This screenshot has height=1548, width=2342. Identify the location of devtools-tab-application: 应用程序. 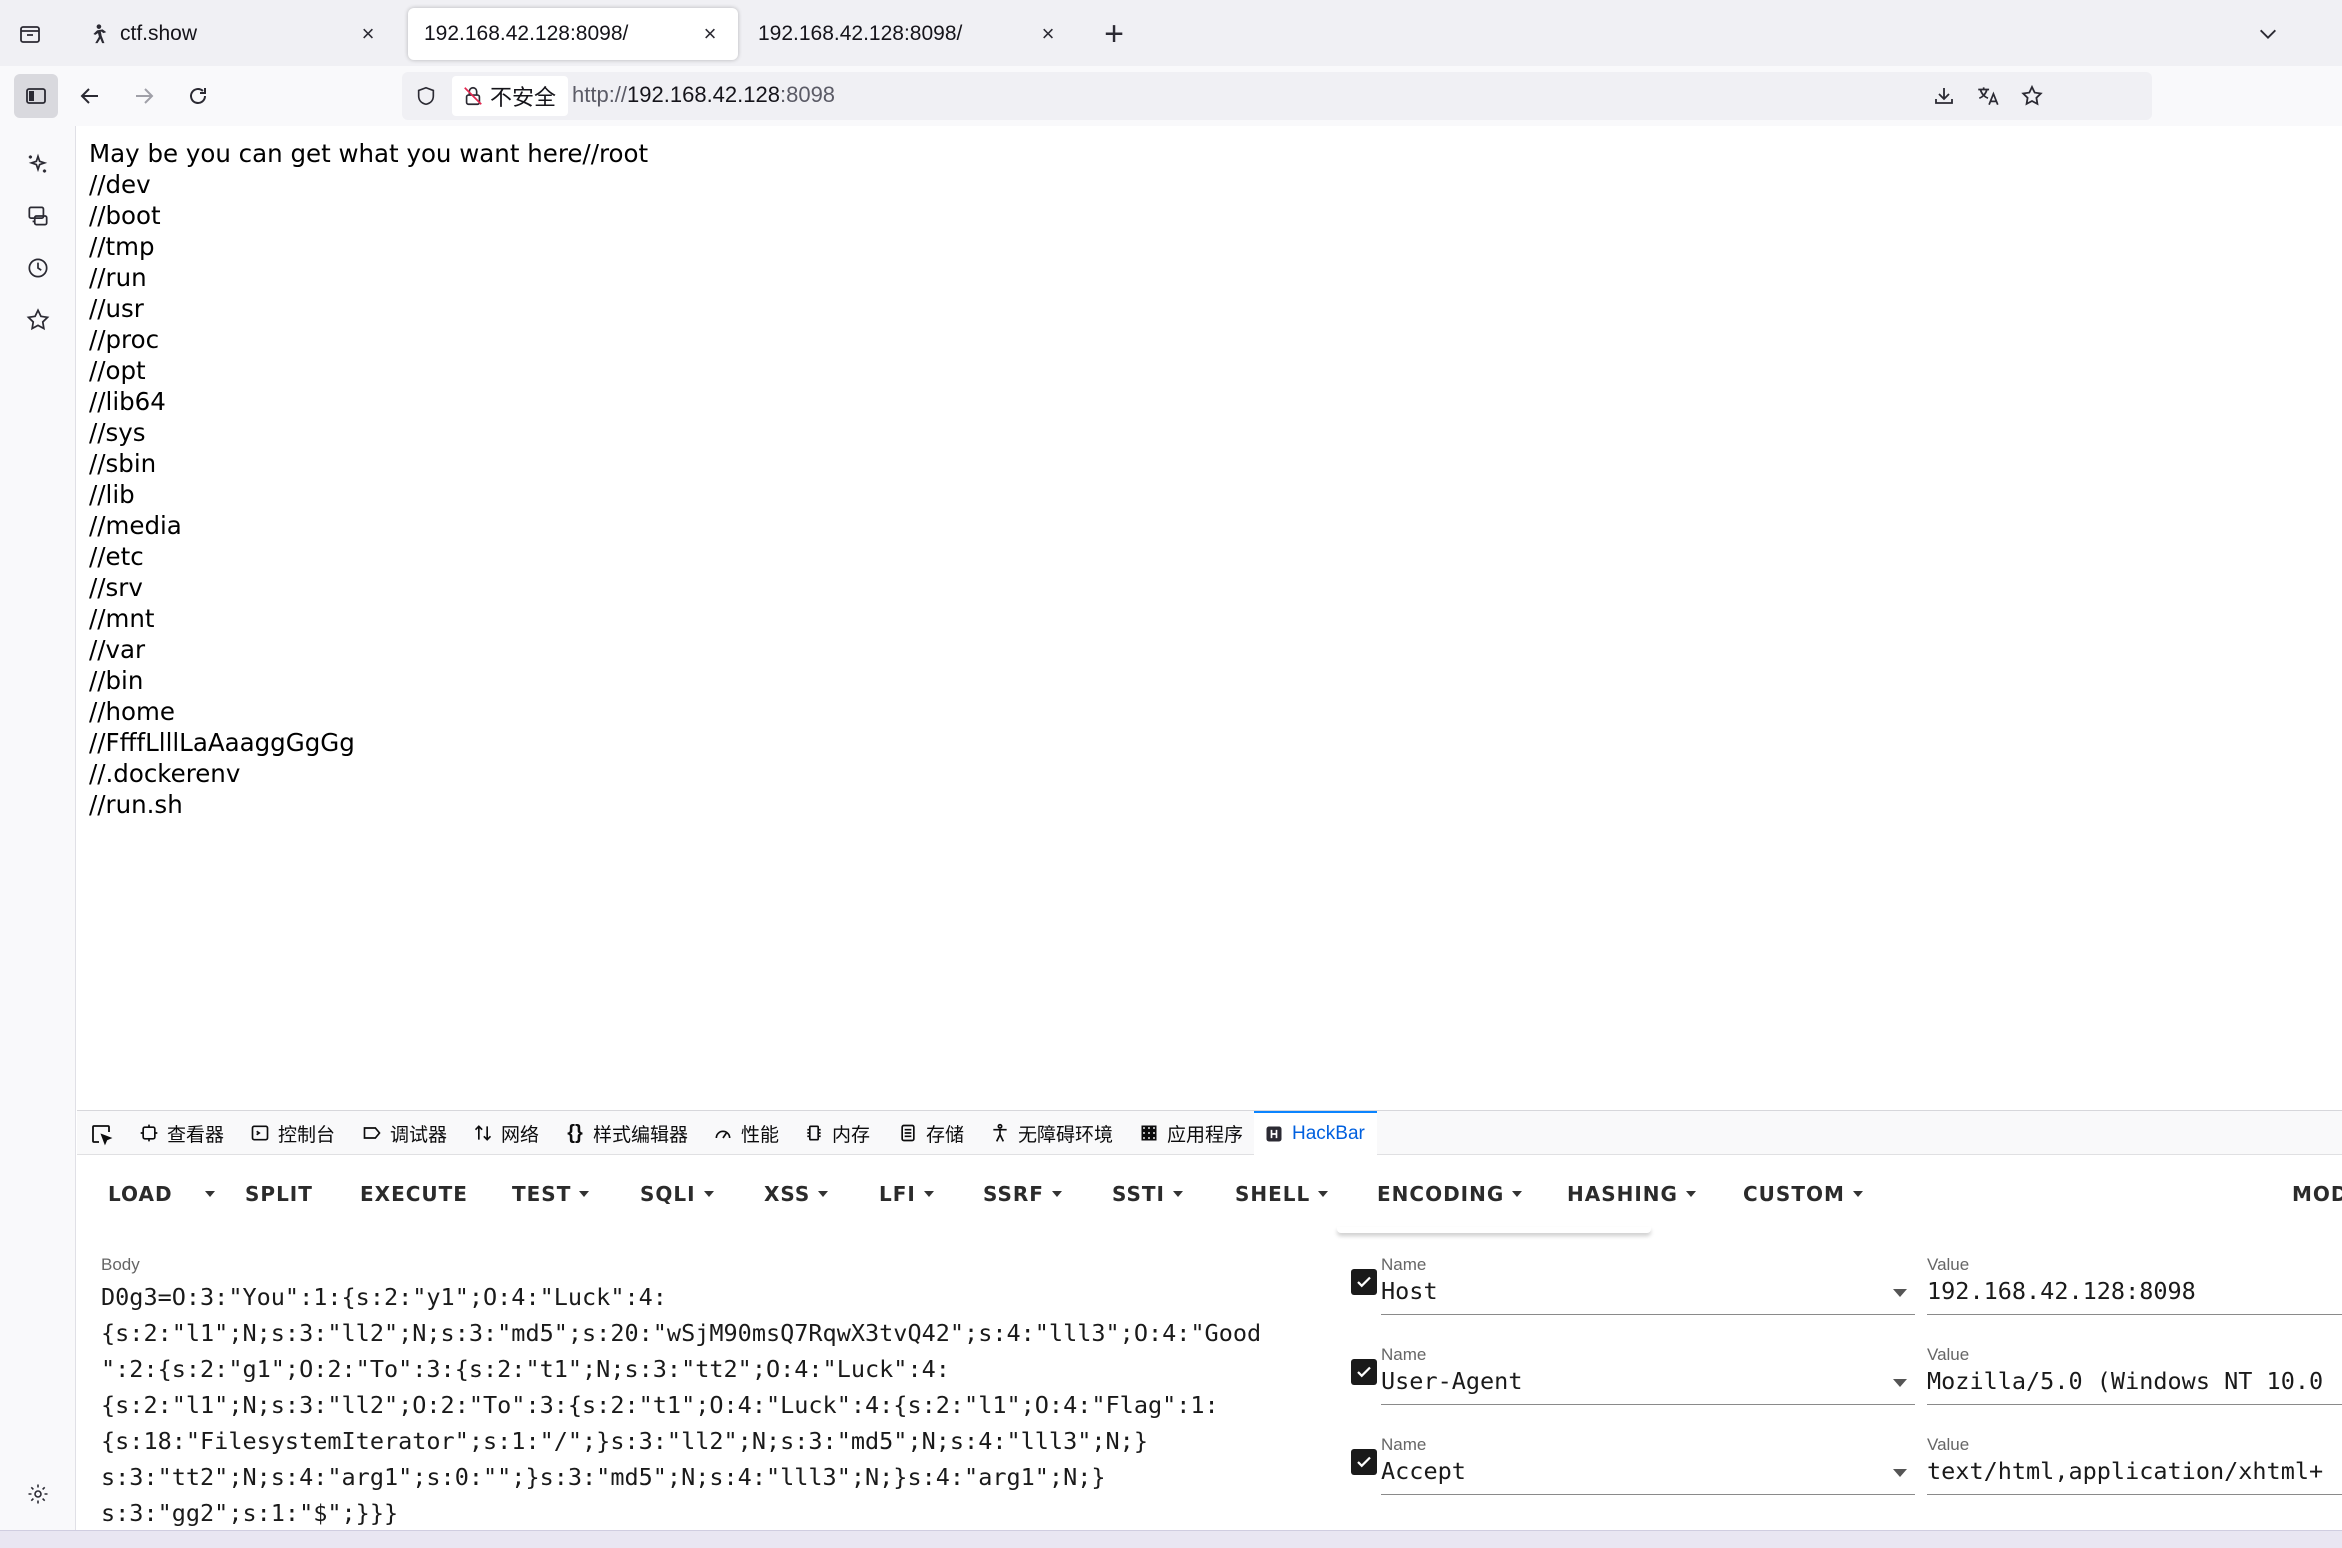
(1190, 1133).